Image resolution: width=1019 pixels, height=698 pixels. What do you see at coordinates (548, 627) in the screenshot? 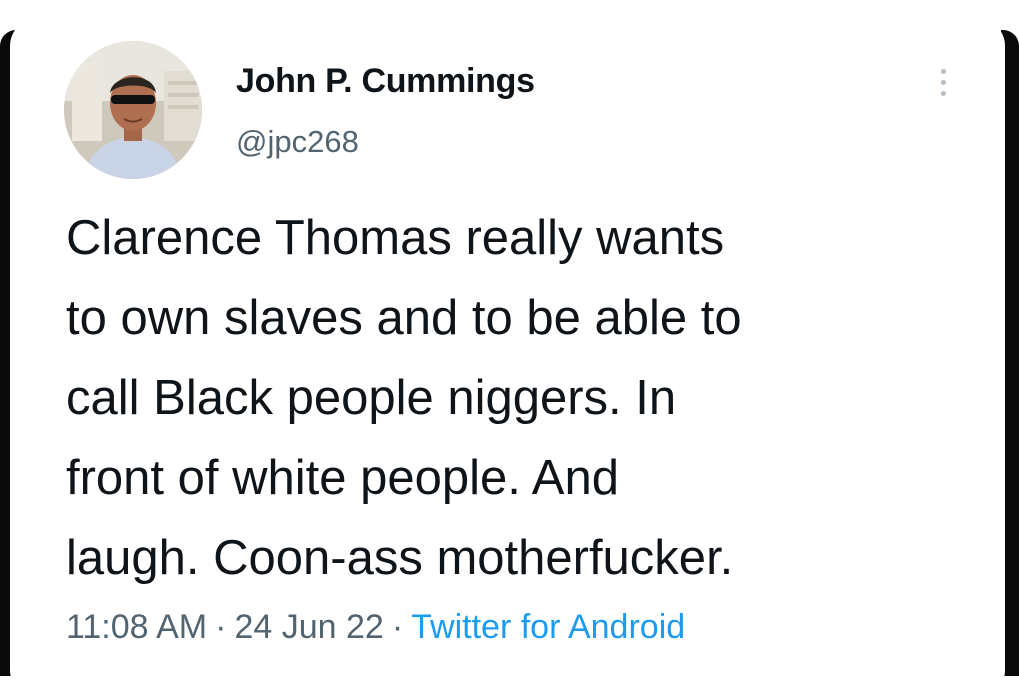
I see `tweet-source-link: Twitter for Android` at bounding box center [548, 627].